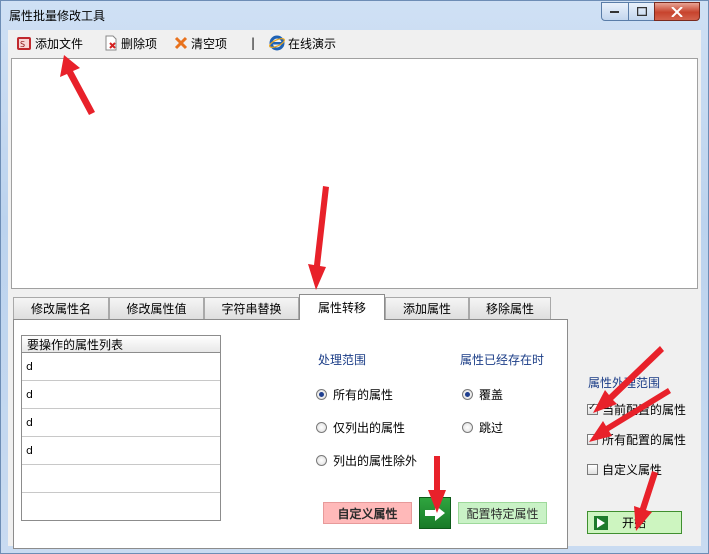 The height and width of the screenshot is (554, 709). What do you see at coordinates (360, 427) in the screenshot?
I see `scope-listed-radio: 仅列出的属性` at bounding box center [360, 427].